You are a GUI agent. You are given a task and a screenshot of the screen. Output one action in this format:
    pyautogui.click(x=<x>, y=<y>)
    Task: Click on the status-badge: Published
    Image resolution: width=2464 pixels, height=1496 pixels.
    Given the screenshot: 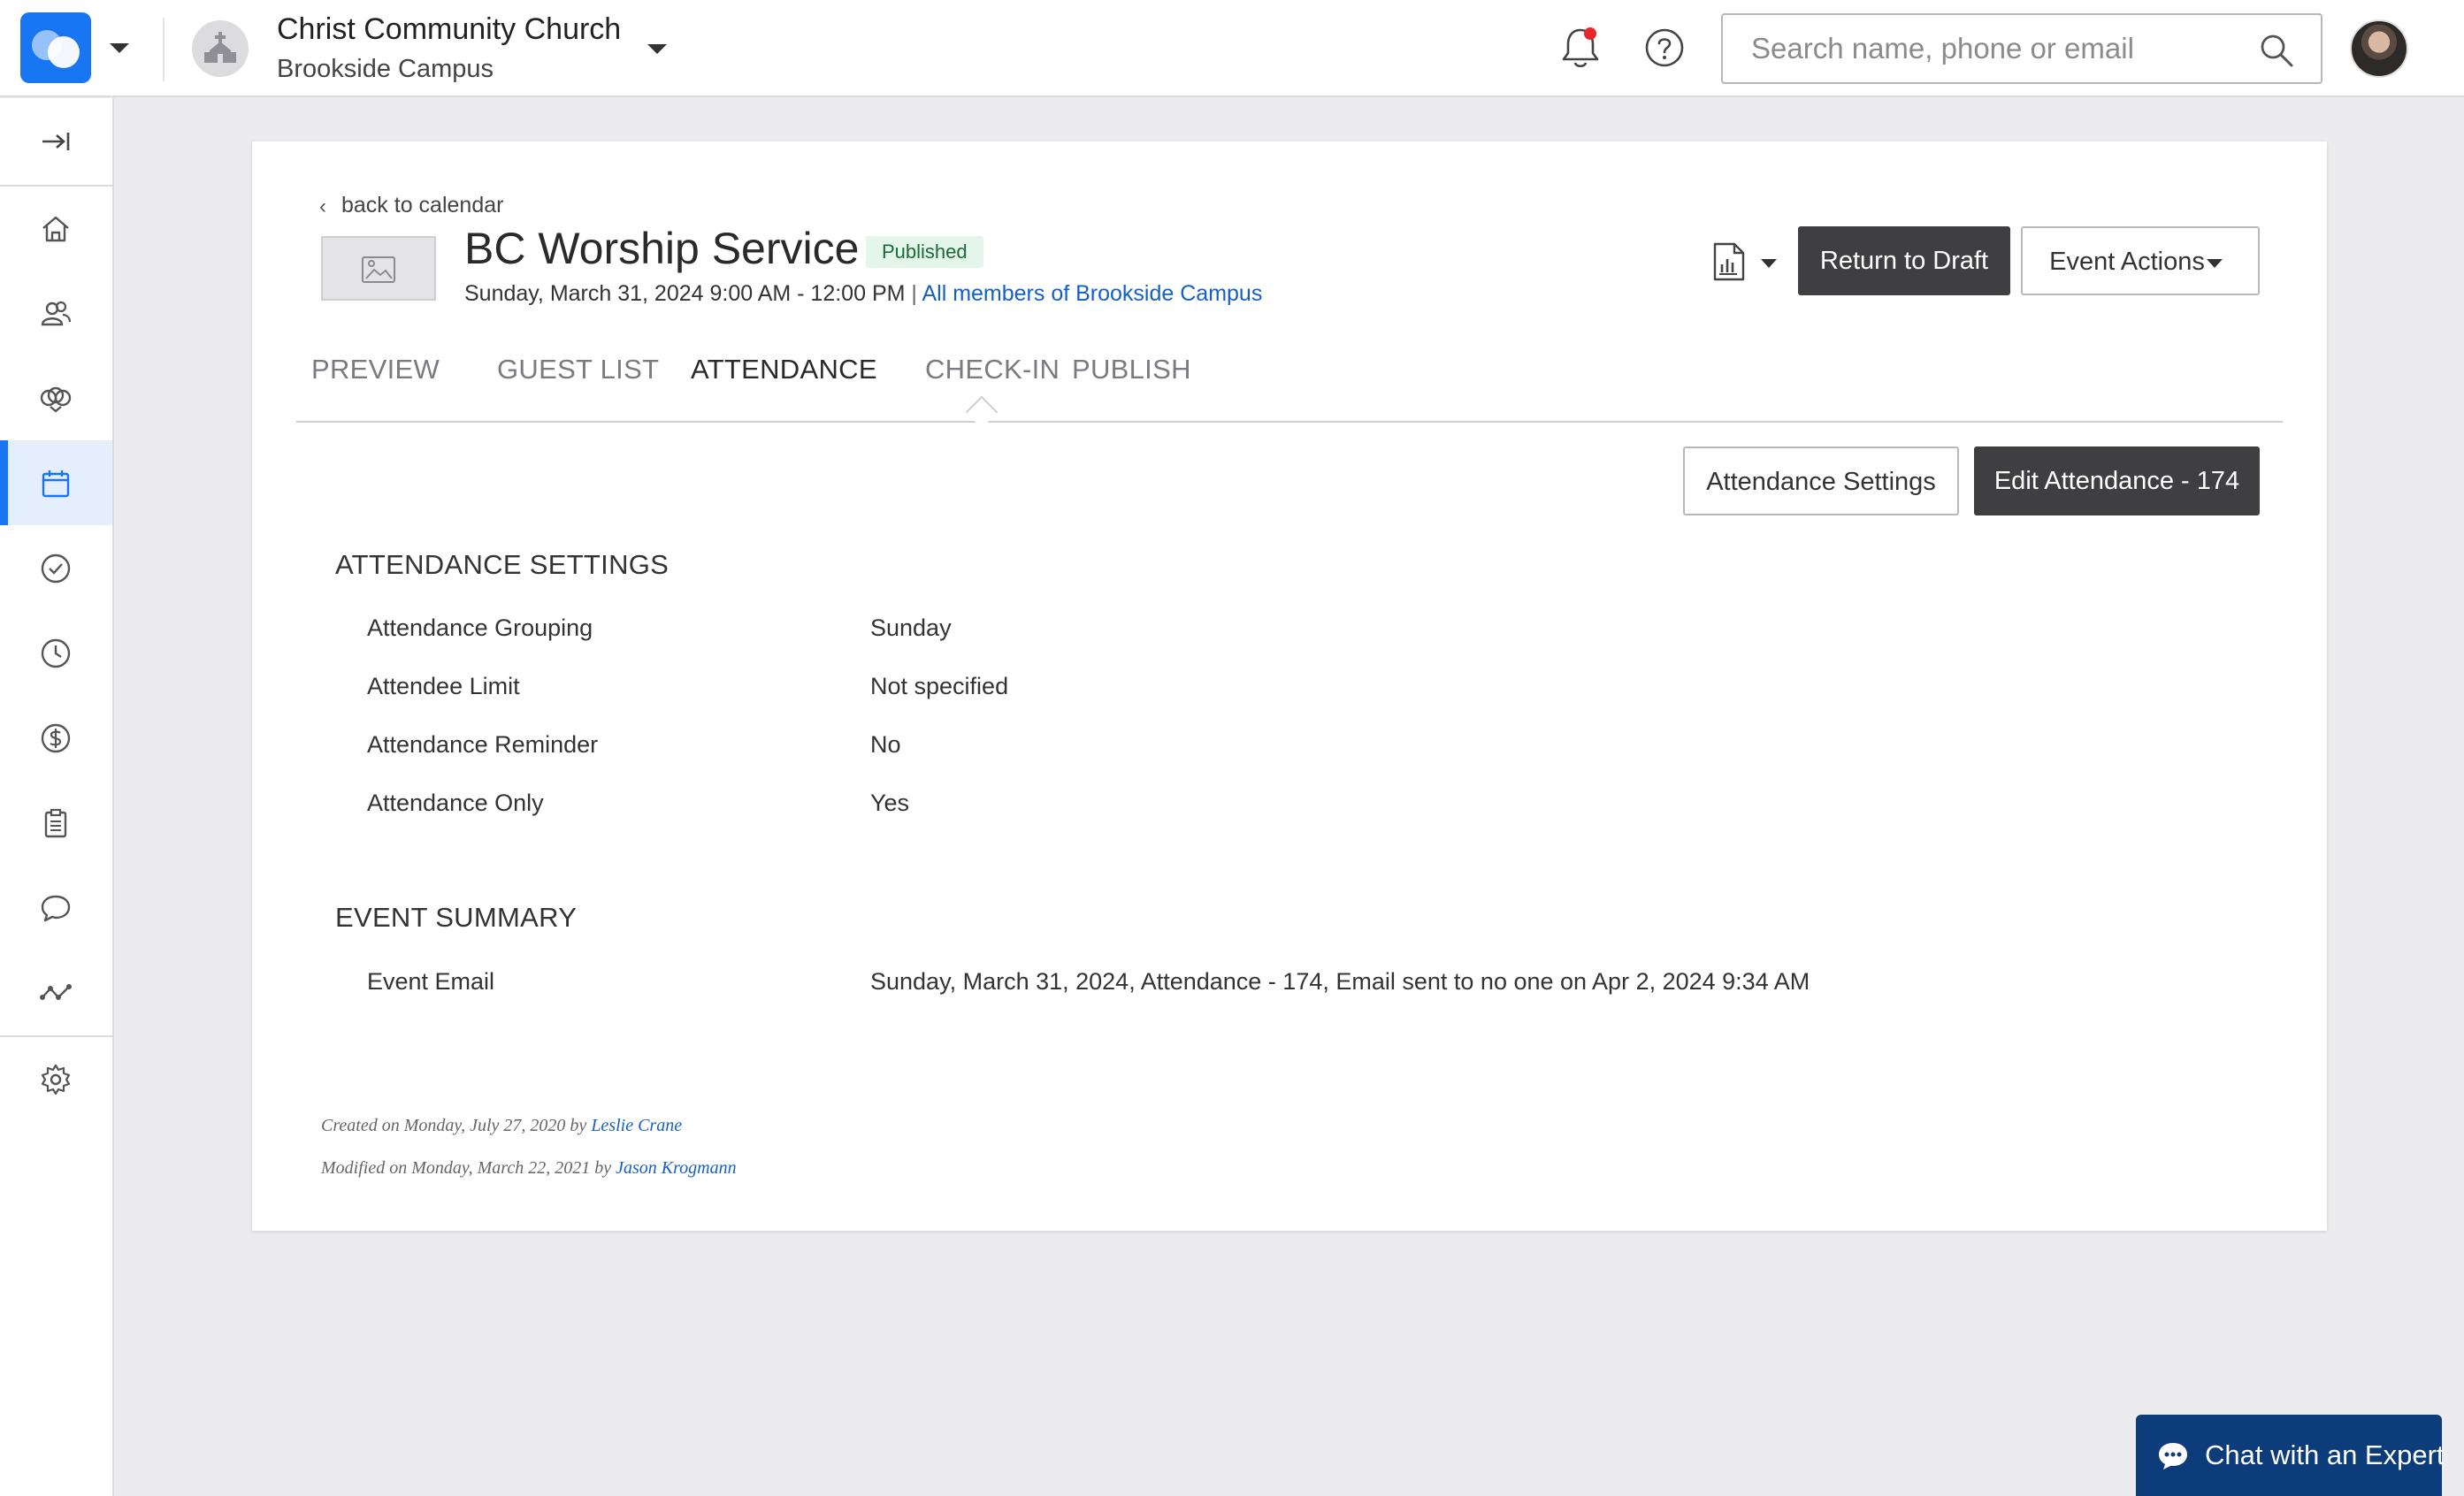 What is the action you would take?
    pyautogui.click(x=924, y=252)
    